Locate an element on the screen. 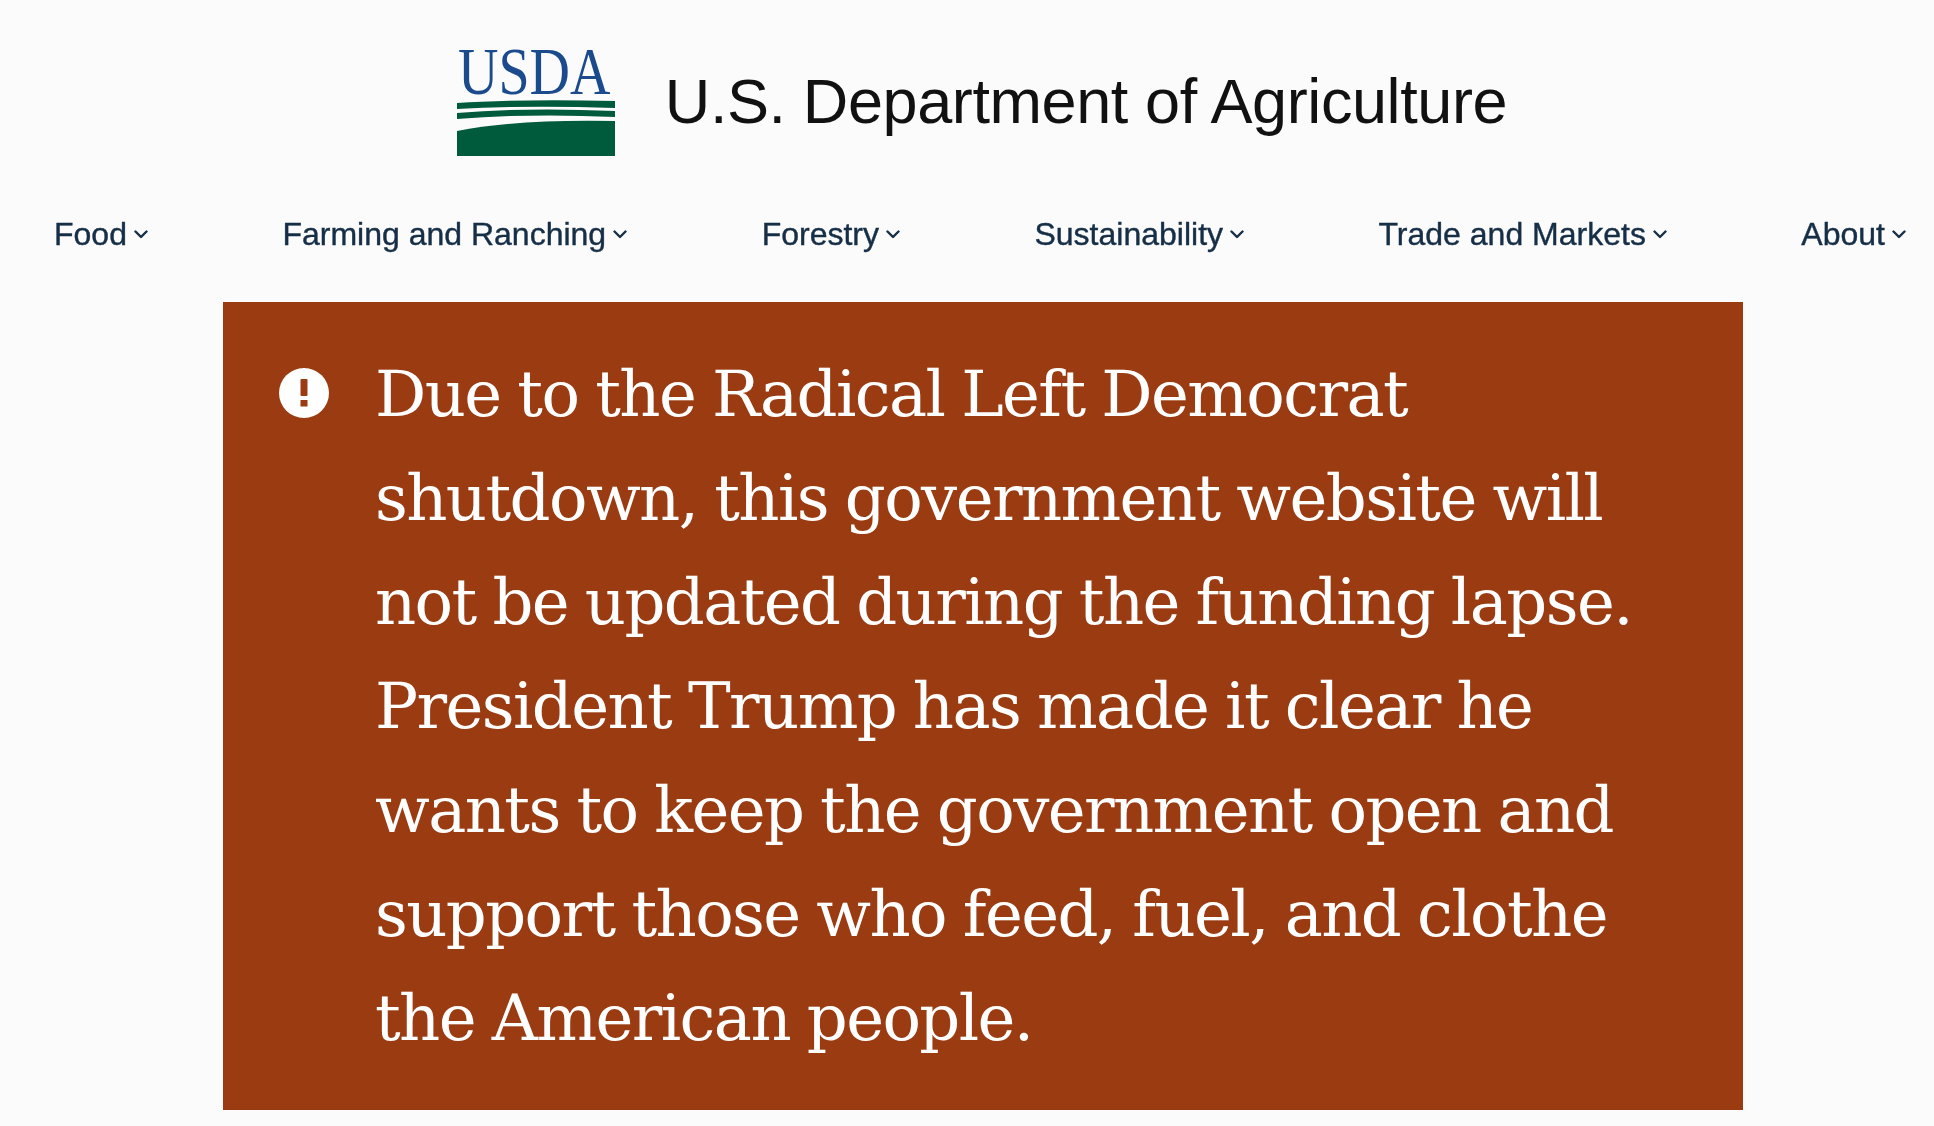 The height and width of the screenshot is (1126, 1934). nav-menu-button: About is located at coordinates (1853, 234).